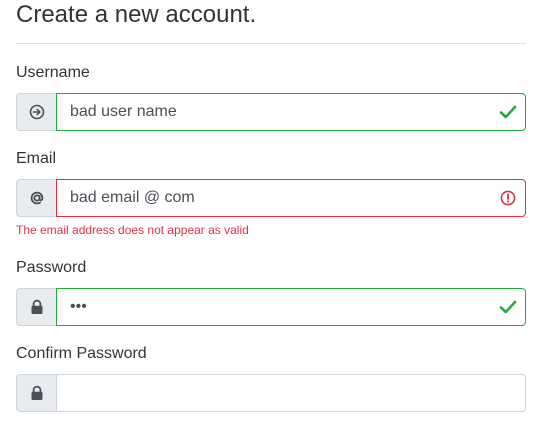 The width and height of the screenshot is (538, 431). I want to click on confirm-password-input, so click(291, 393).